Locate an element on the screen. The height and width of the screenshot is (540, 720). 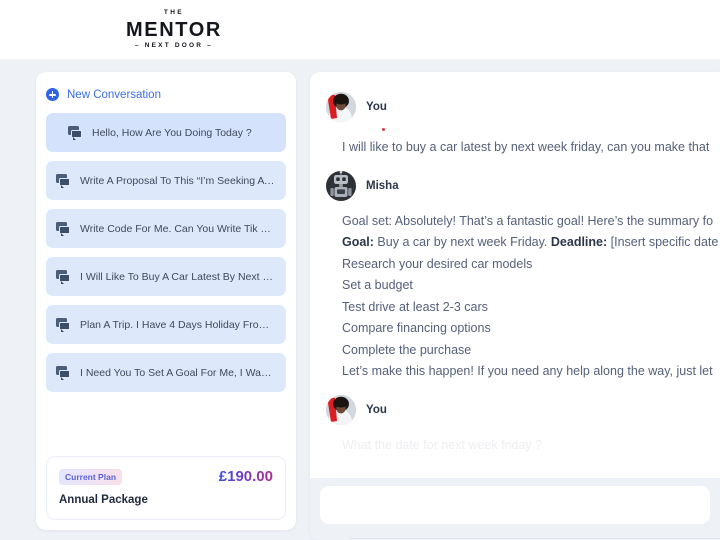
logo-line-mentor: MENTOR is located at coordinates (174, 29).